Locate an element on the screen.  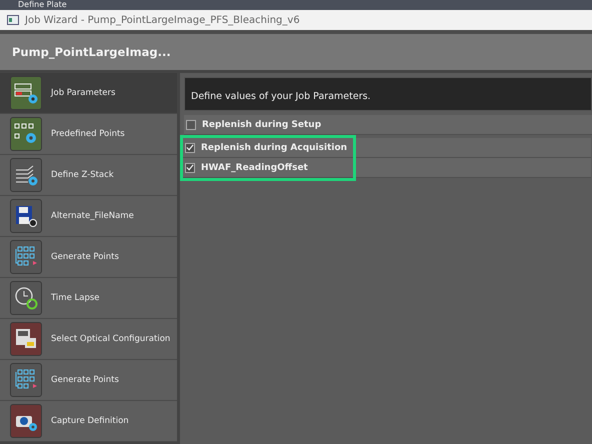
window-title: Job Wizard - Pump_PointLargeImage_PFS_Bleaching_v6 is located at coordinates (162, 20).